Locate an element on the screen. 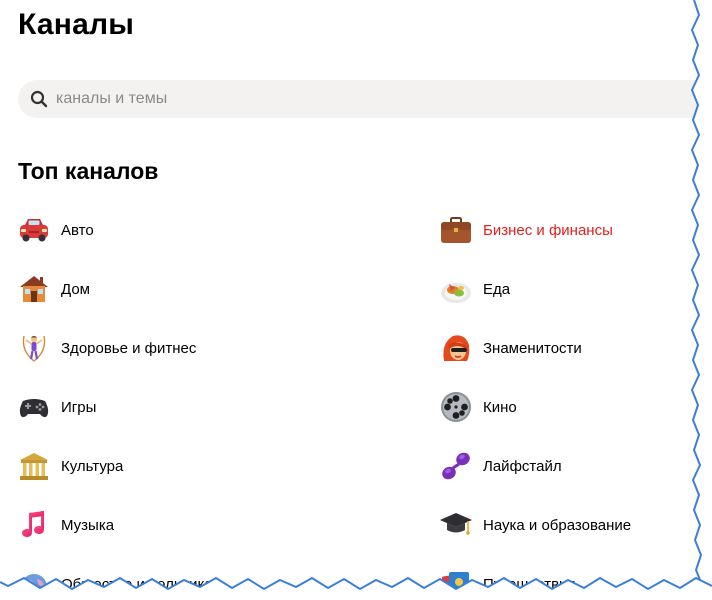  jump-rope-person-icon is located at coordinates (34, 348).